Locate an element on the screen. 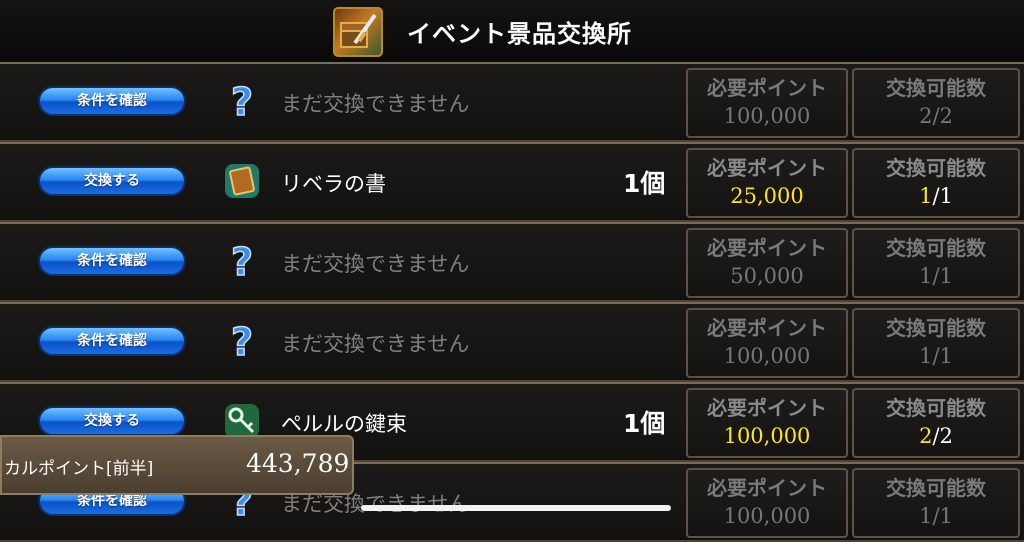  header-bar: イベント景品交換所 is located at coordinates (512, 31).